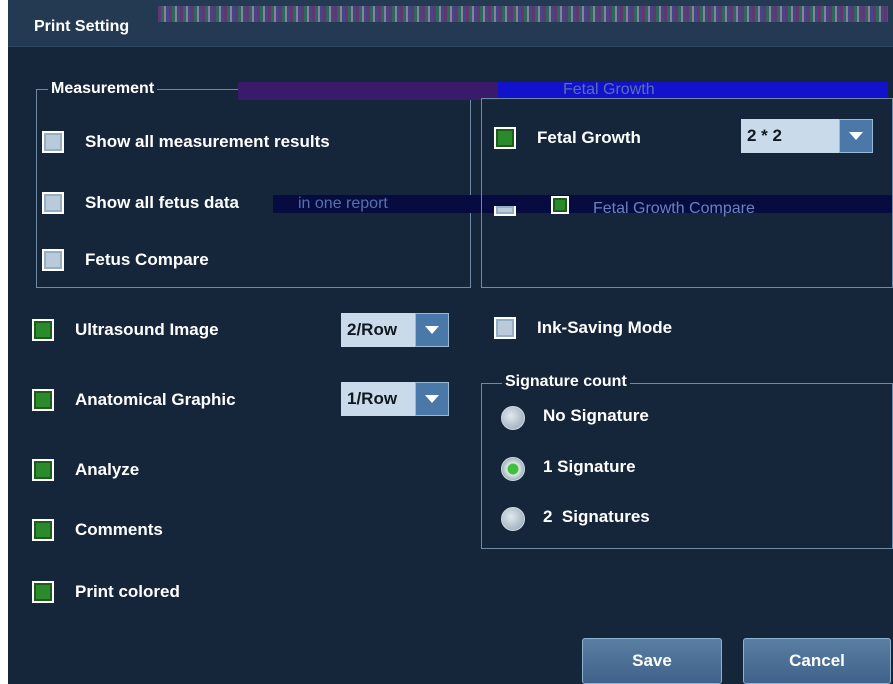 The image size is (893, 684). I want to click on print-colored-checkbox, so click(43, 592).